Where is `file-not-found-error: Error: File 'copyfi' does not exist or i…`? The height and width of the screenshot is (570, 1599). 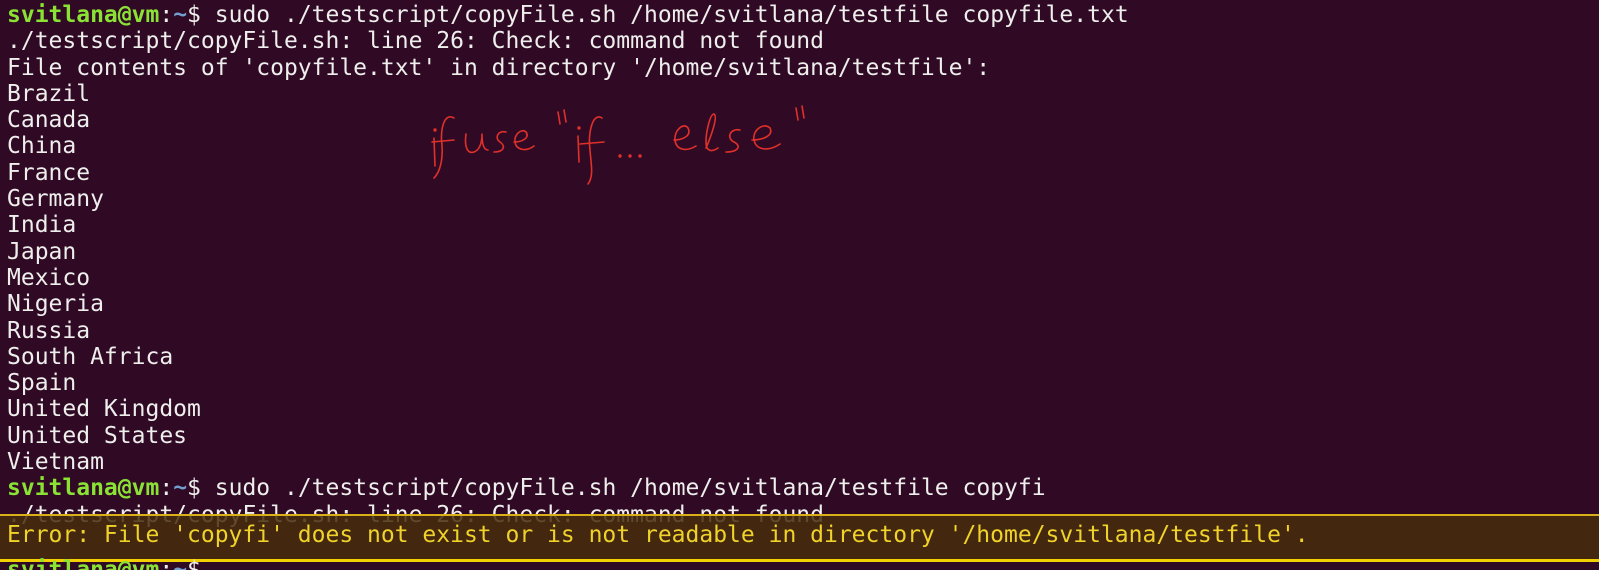 file-not-found-error: Error: File 'copyfi' does not exist or i… is located at coordinates (658, 535).